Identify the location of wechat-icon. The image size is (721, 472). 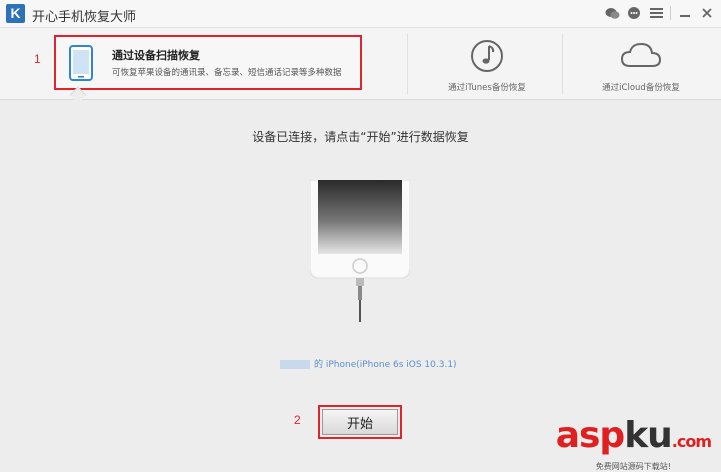
(612, 13).